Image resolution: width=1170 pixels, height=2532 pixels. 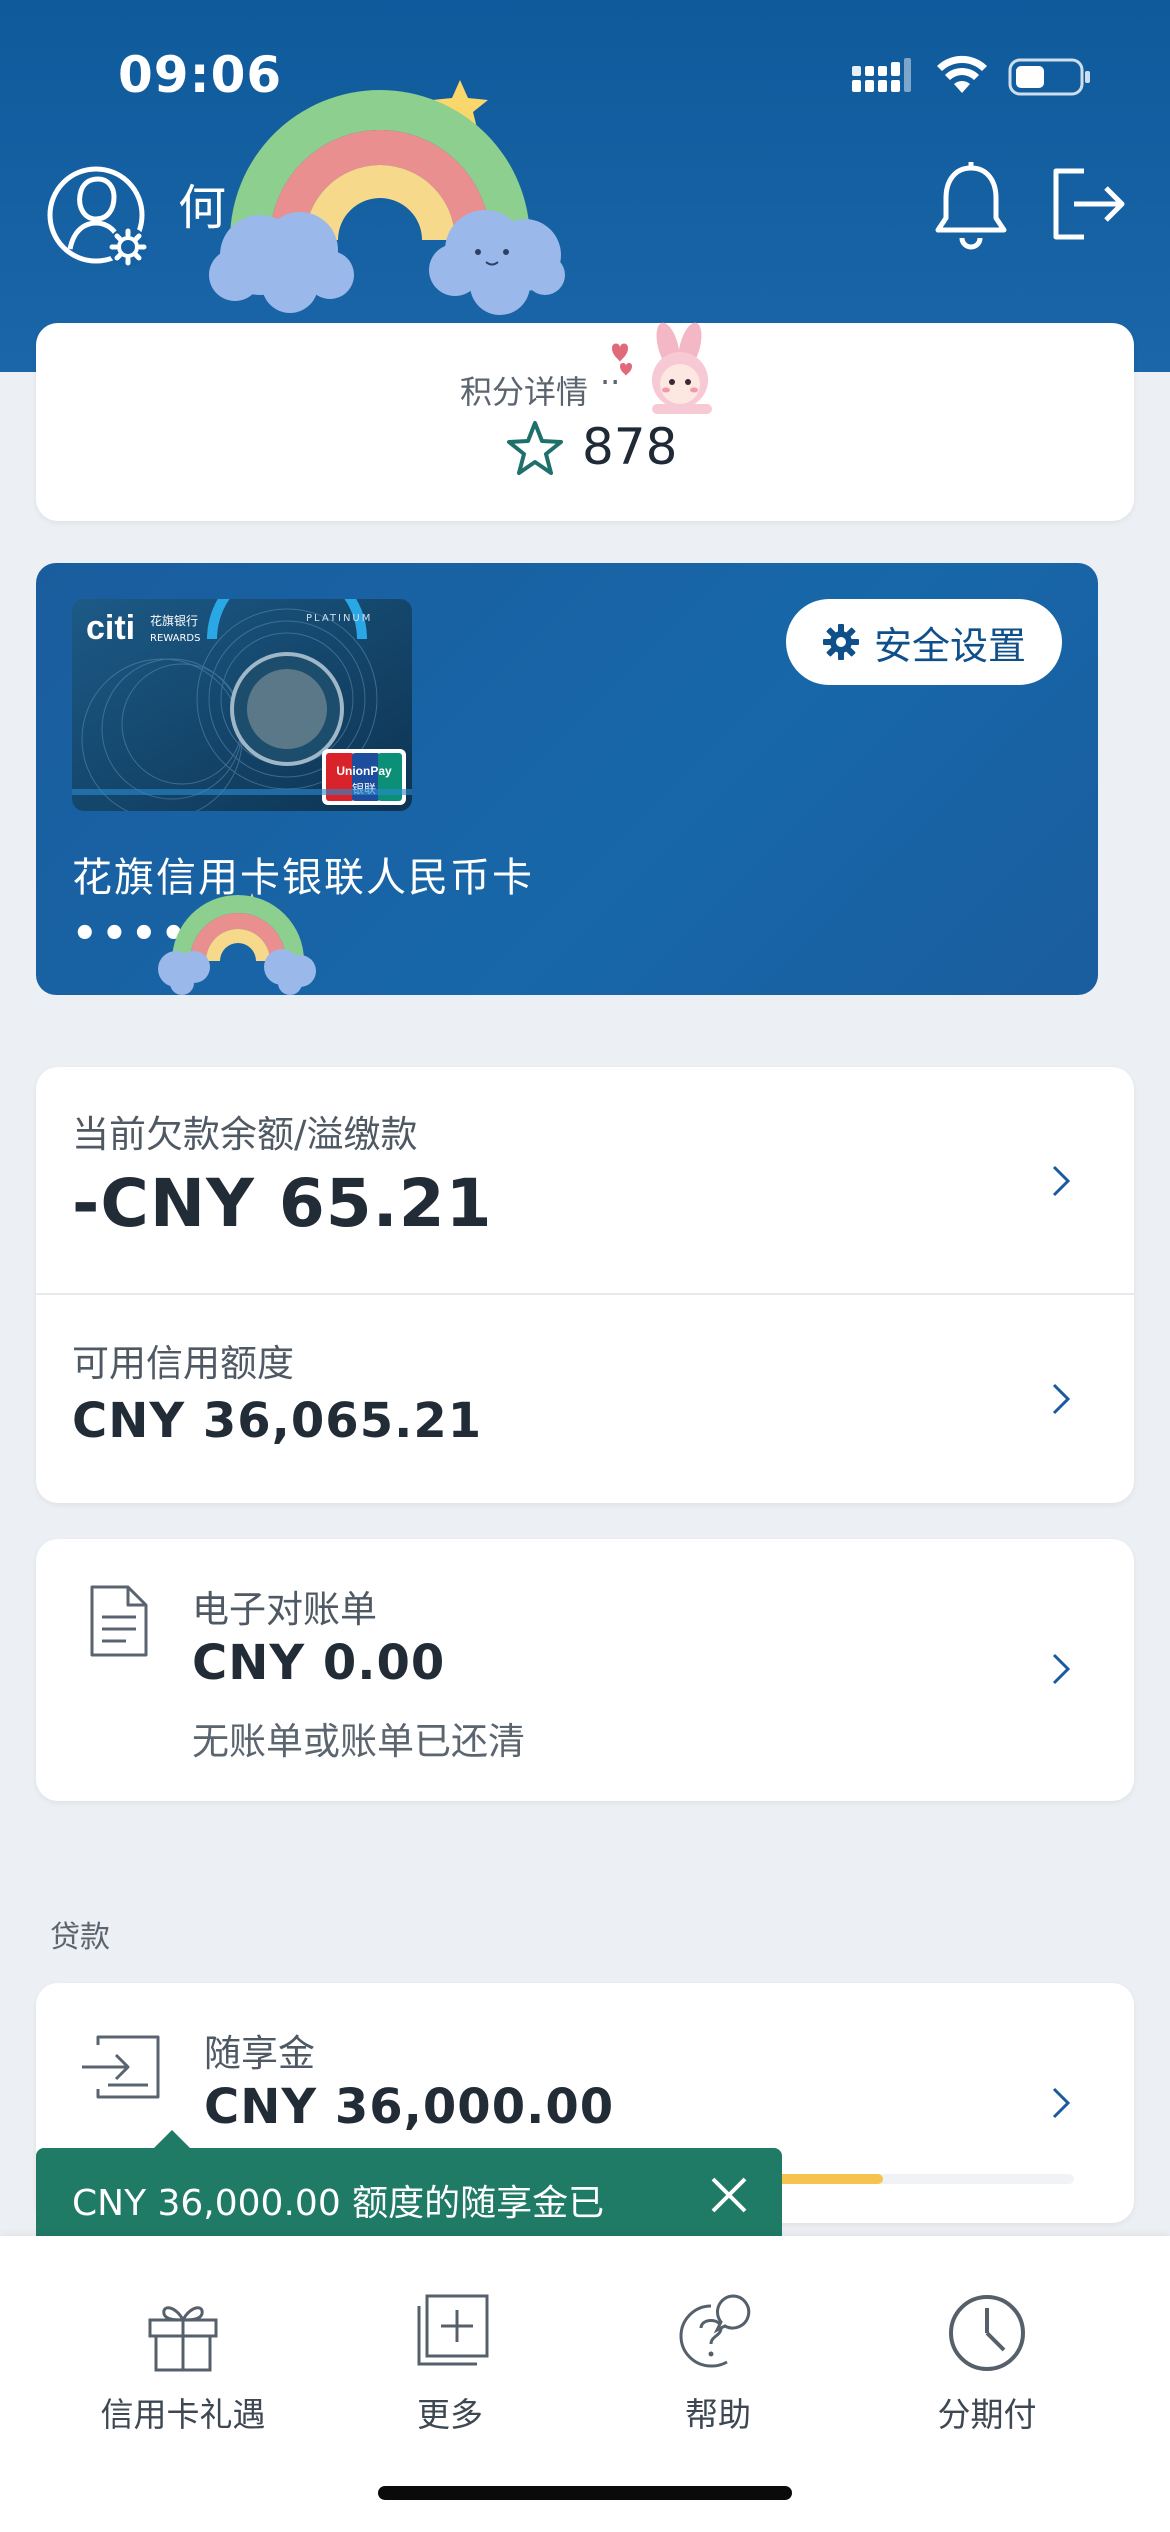 I want to click on bunny-sticker, so click(x=662, y=368).